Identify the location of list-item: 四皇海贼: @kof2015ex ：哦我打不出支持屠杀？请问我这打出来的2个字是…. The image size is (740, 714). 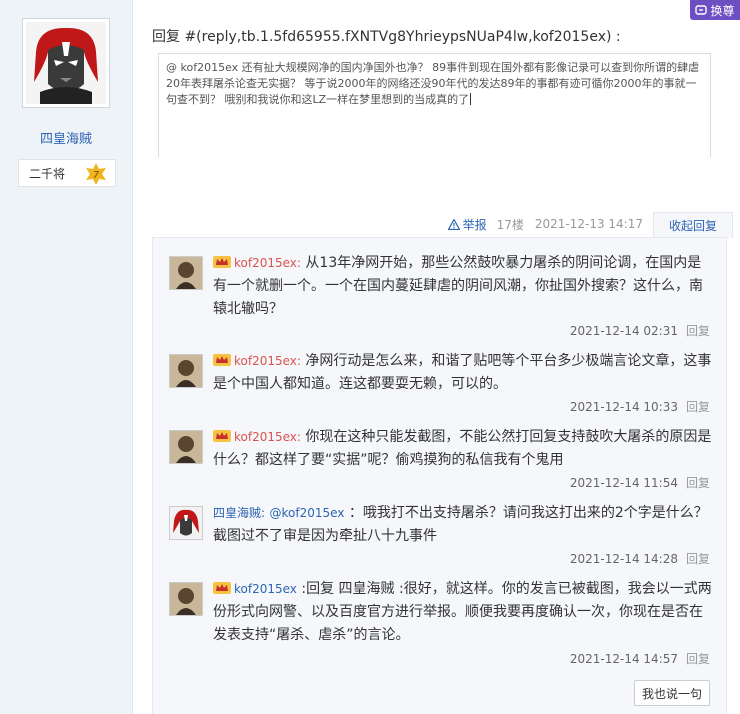
(439, 536).